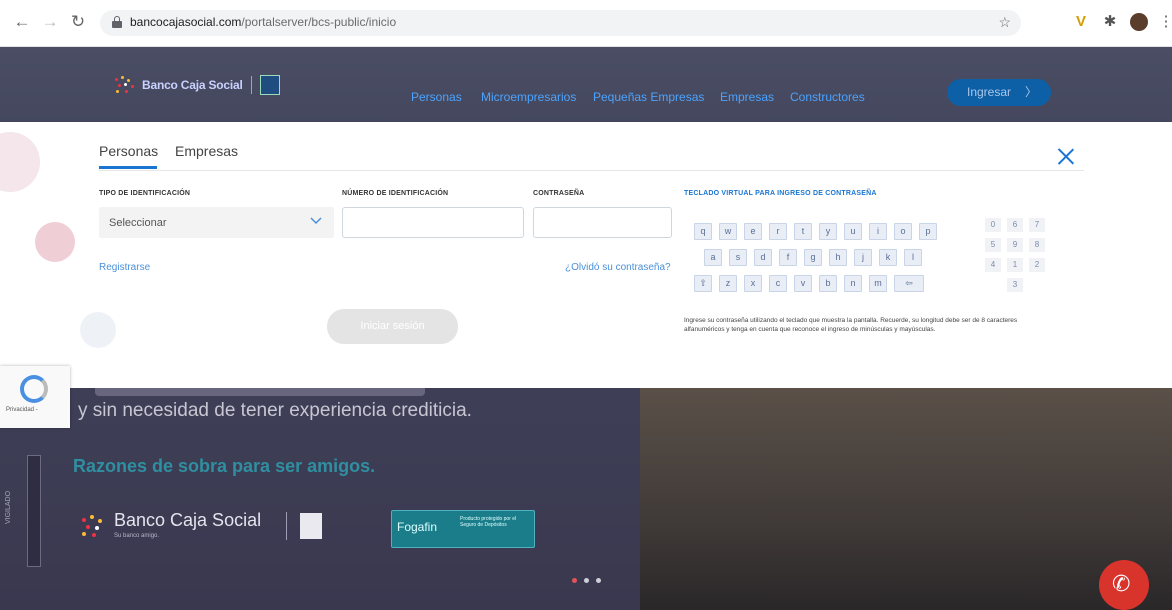 This screenshot has width=1172, height=610. I want to click on virtual-key-8: 8, so click(1037, 245).